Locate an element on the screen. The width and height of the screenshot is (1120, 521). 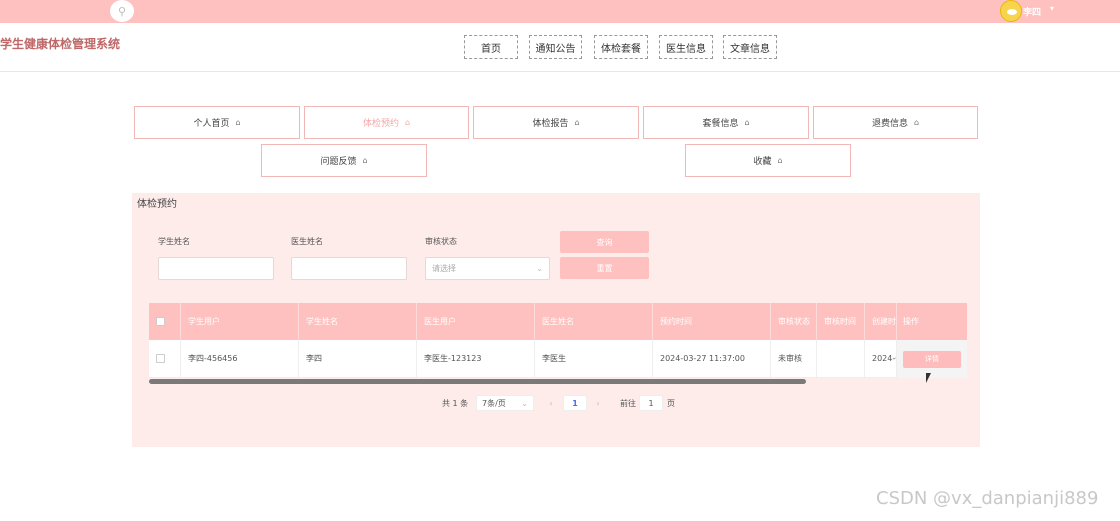
audit-status-select: 请选择 ⌄ is located at coordinates (487, 268).